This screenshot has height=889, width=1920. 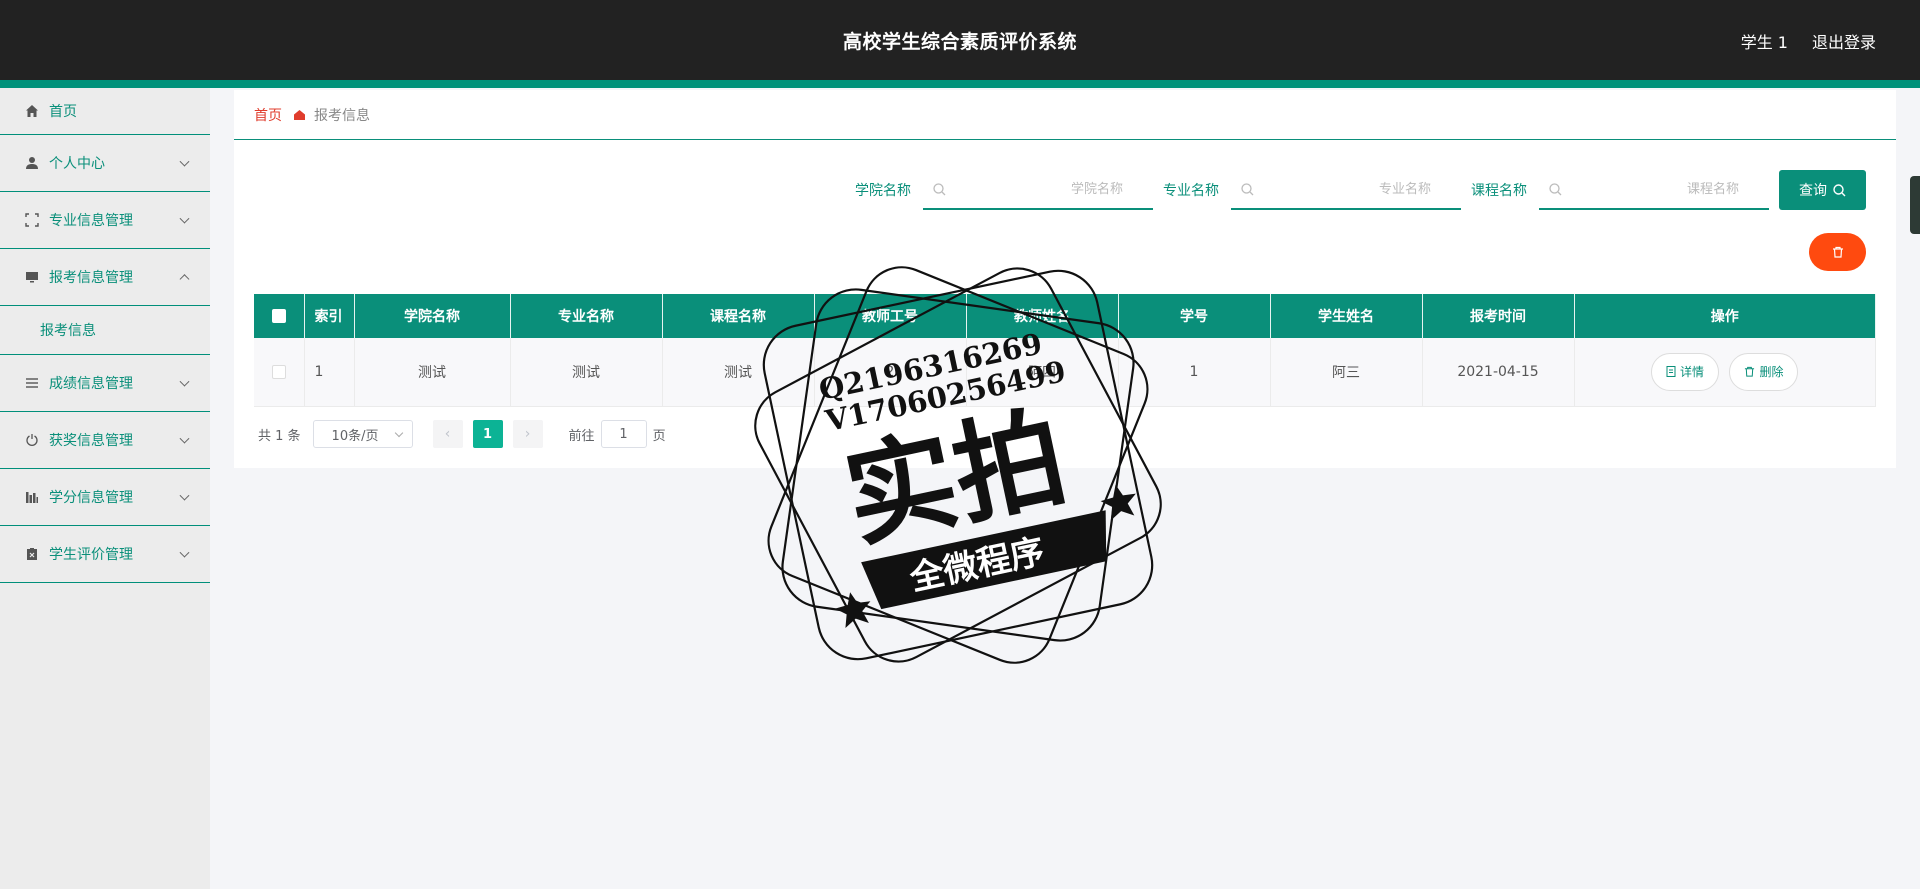 What do you see at coordinates (299, 114) in the screenshot?
I see `home-icon` at bounding box center [299, 114].